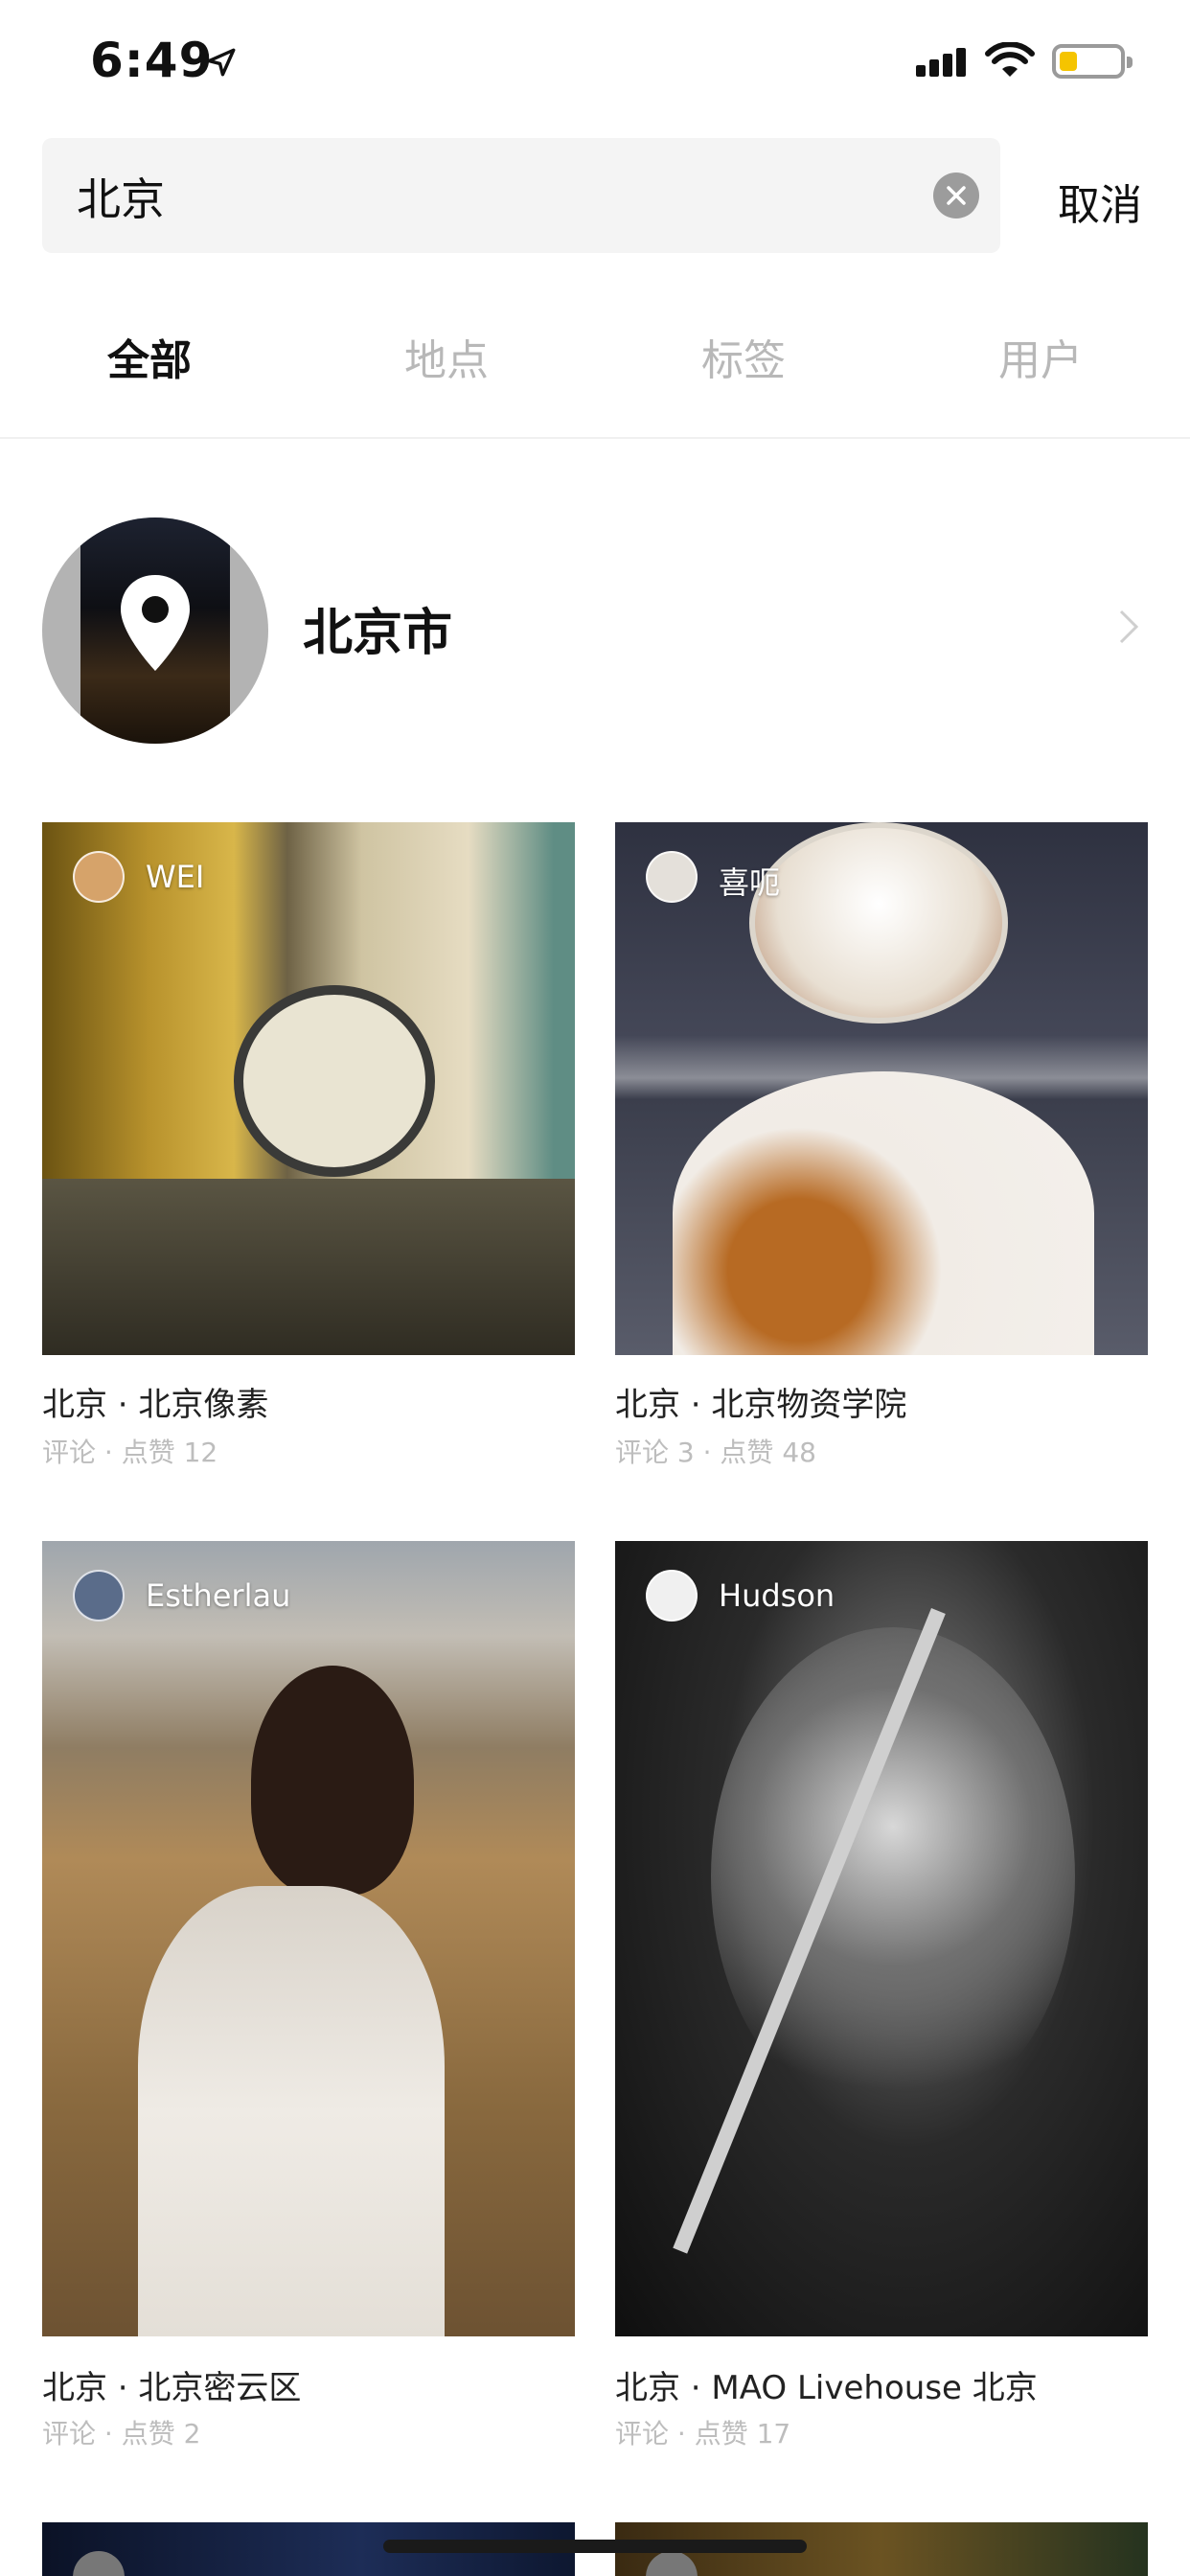 This screenshot has width=1190, height=2576. Describe the element at coordinates (122, 2434) in the screenshot. I see `post-meta: 评论 · 点赞 2` at that location.